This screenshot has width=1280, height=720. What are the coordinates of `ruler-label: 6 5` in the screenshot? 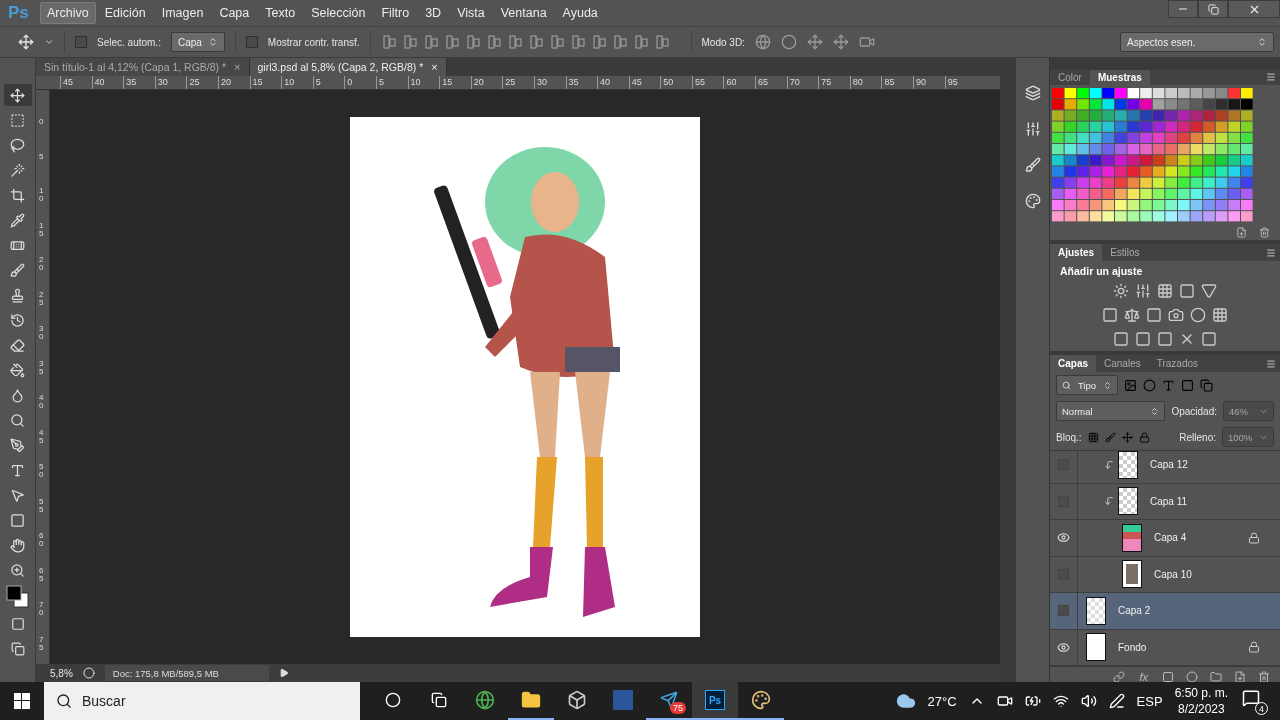 It's located at (42, 575).